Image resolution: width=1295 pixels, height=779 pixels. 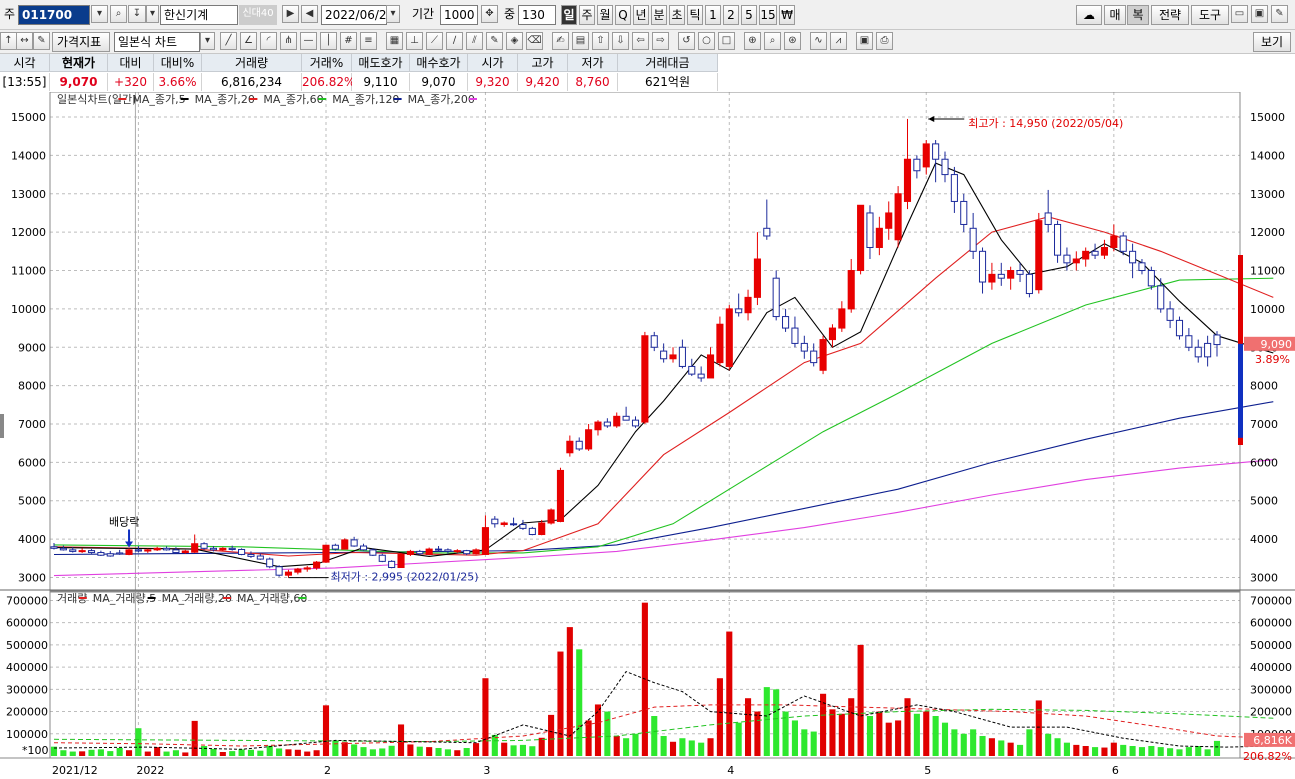 What do you see at coordinates (328, 41) in the screenshot?
I see `vline-icon: │` at bounding box center [328, 41].